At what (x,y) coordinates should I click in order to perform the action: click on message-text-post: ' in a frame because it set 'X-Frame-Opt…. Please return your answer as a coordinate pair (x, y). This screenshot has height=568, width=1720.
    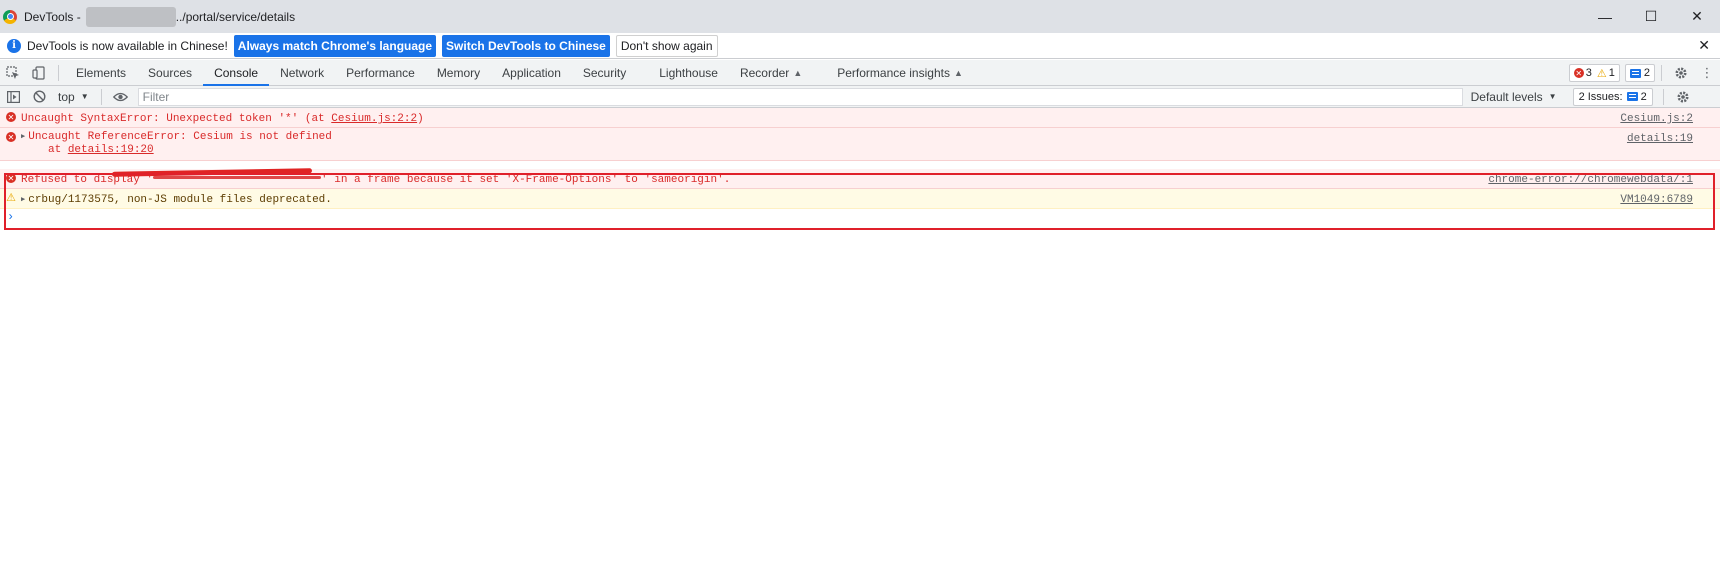
    Looking at the image, I should click on (526, 180).